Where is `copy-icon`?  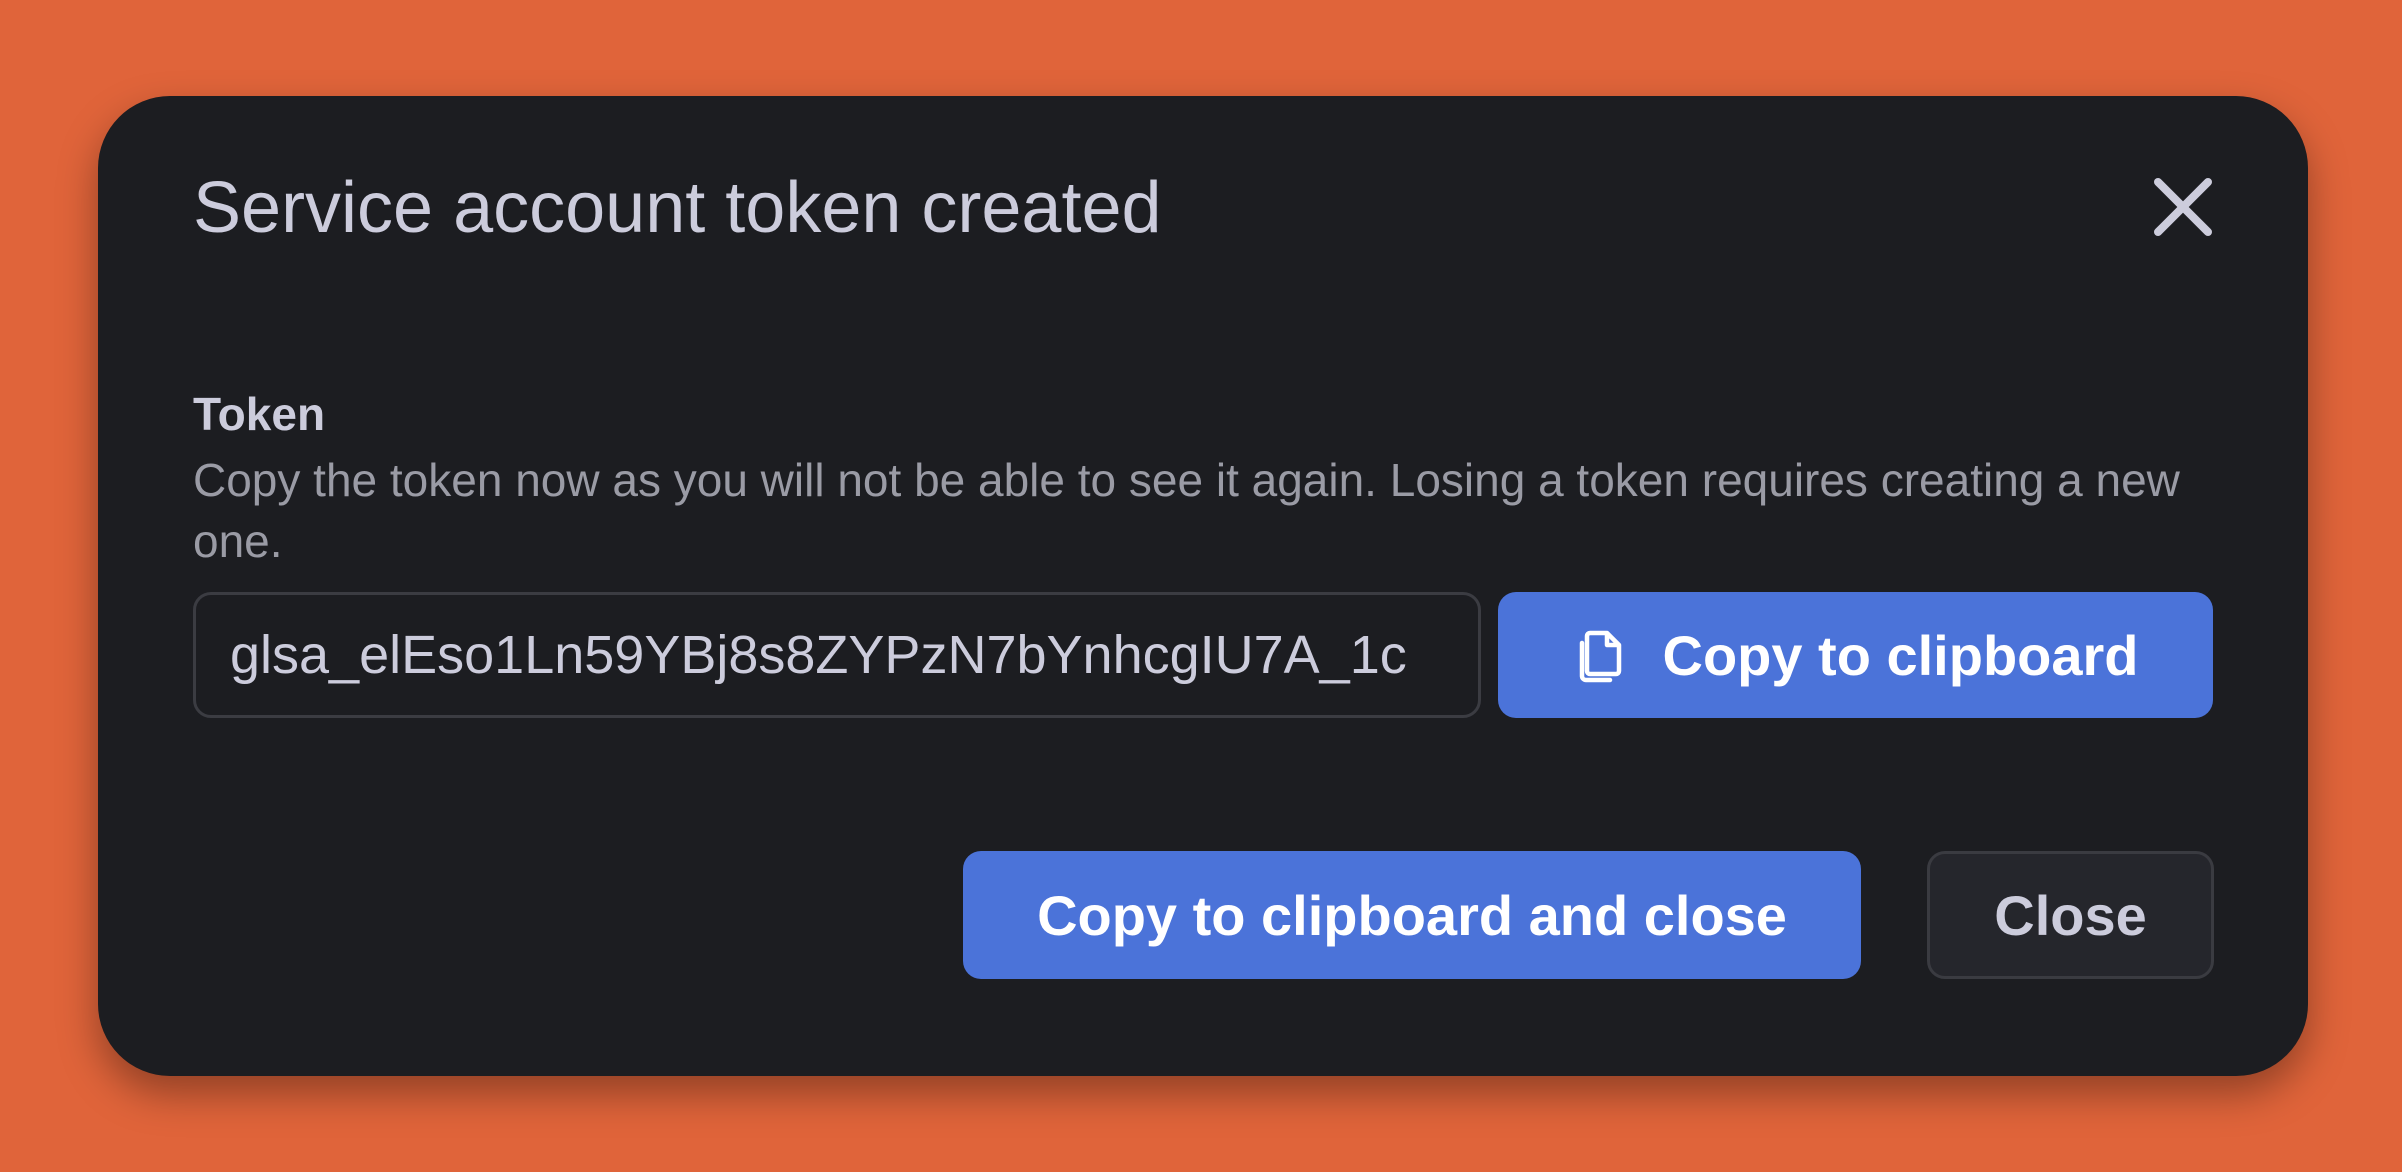 copy-icon is located at coordinates (1601, 655).